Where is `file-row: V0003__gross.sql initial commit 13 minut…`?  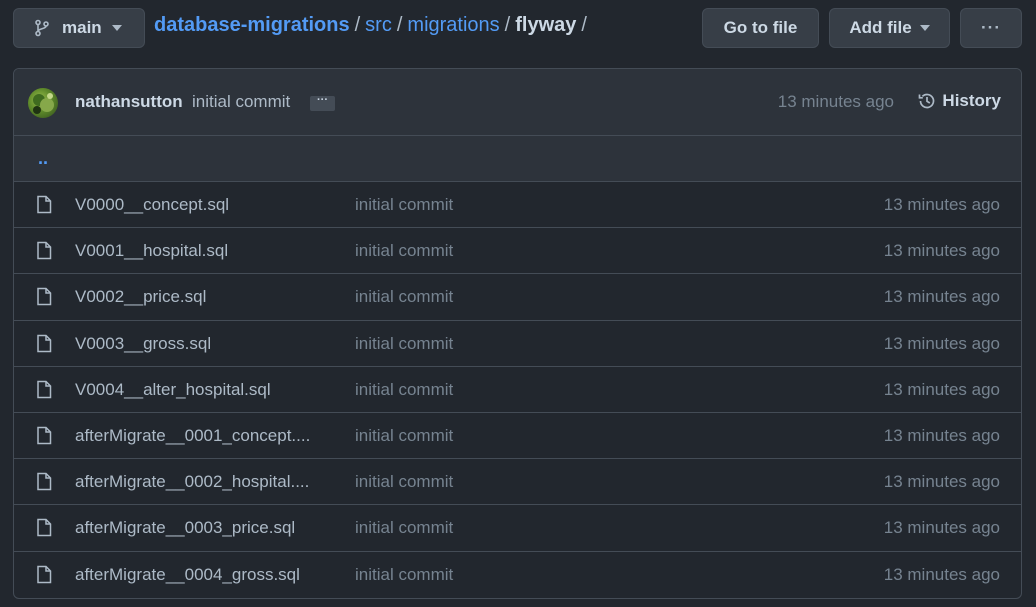 file-row: V0003__gross.sql initial commit 13 minut… is located at coordinates (517, 344).